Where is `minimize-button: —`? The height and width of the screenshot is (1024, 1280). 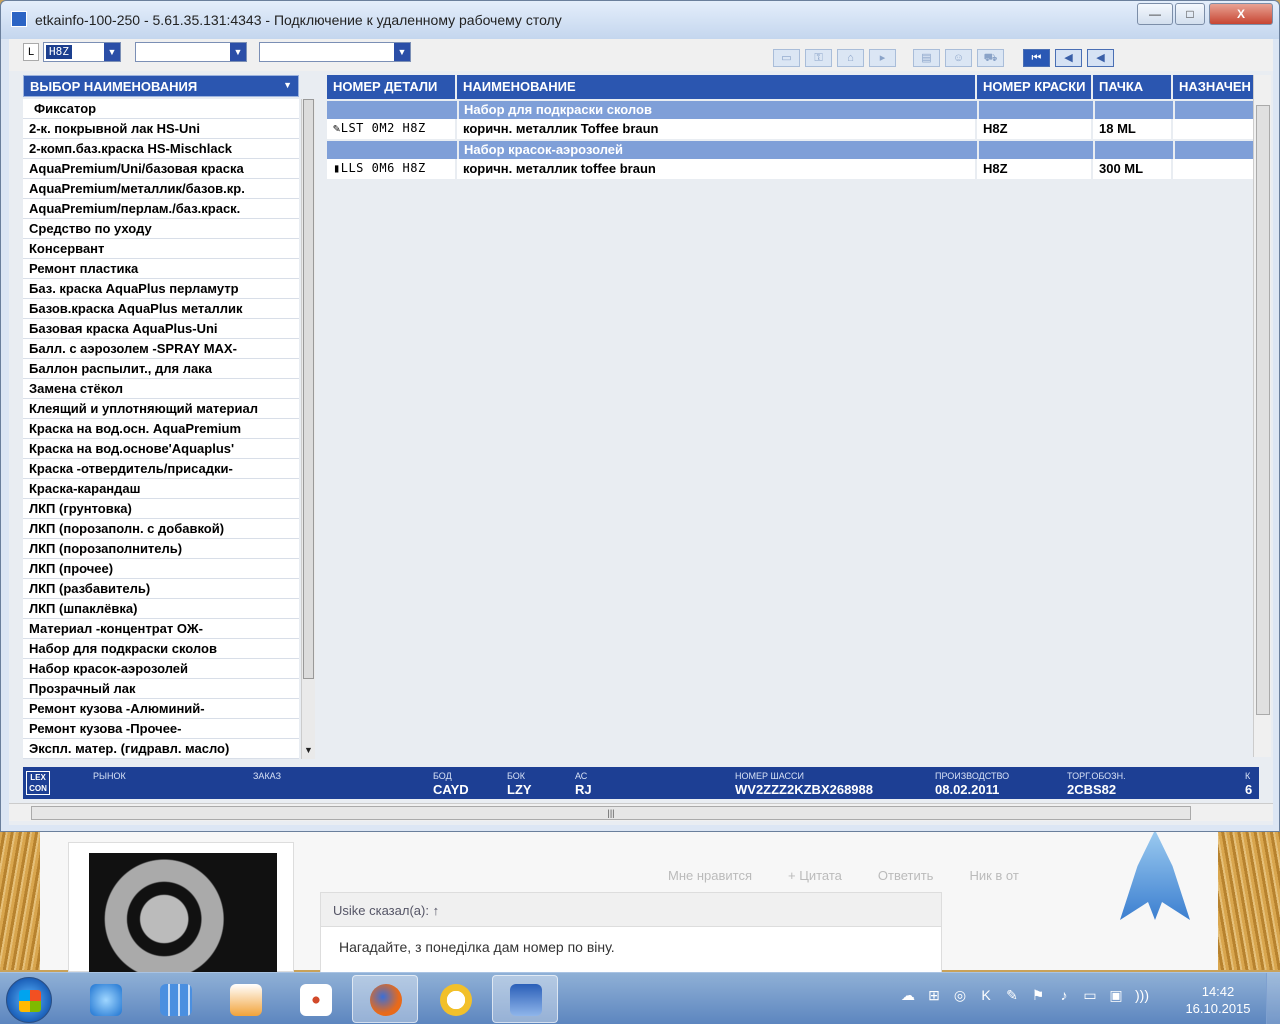 minimize-button: — is located at coordinates (1155, 14).